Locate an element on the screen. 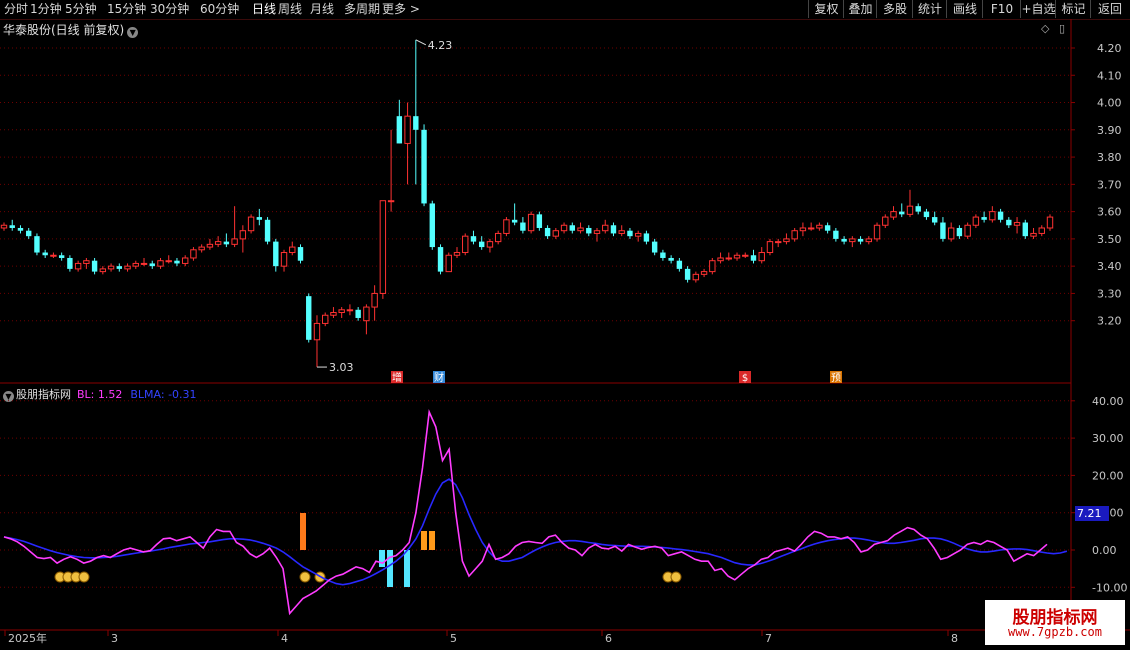  ind-tick-label-1: 30.00 is located at coordinates (1108, 438).